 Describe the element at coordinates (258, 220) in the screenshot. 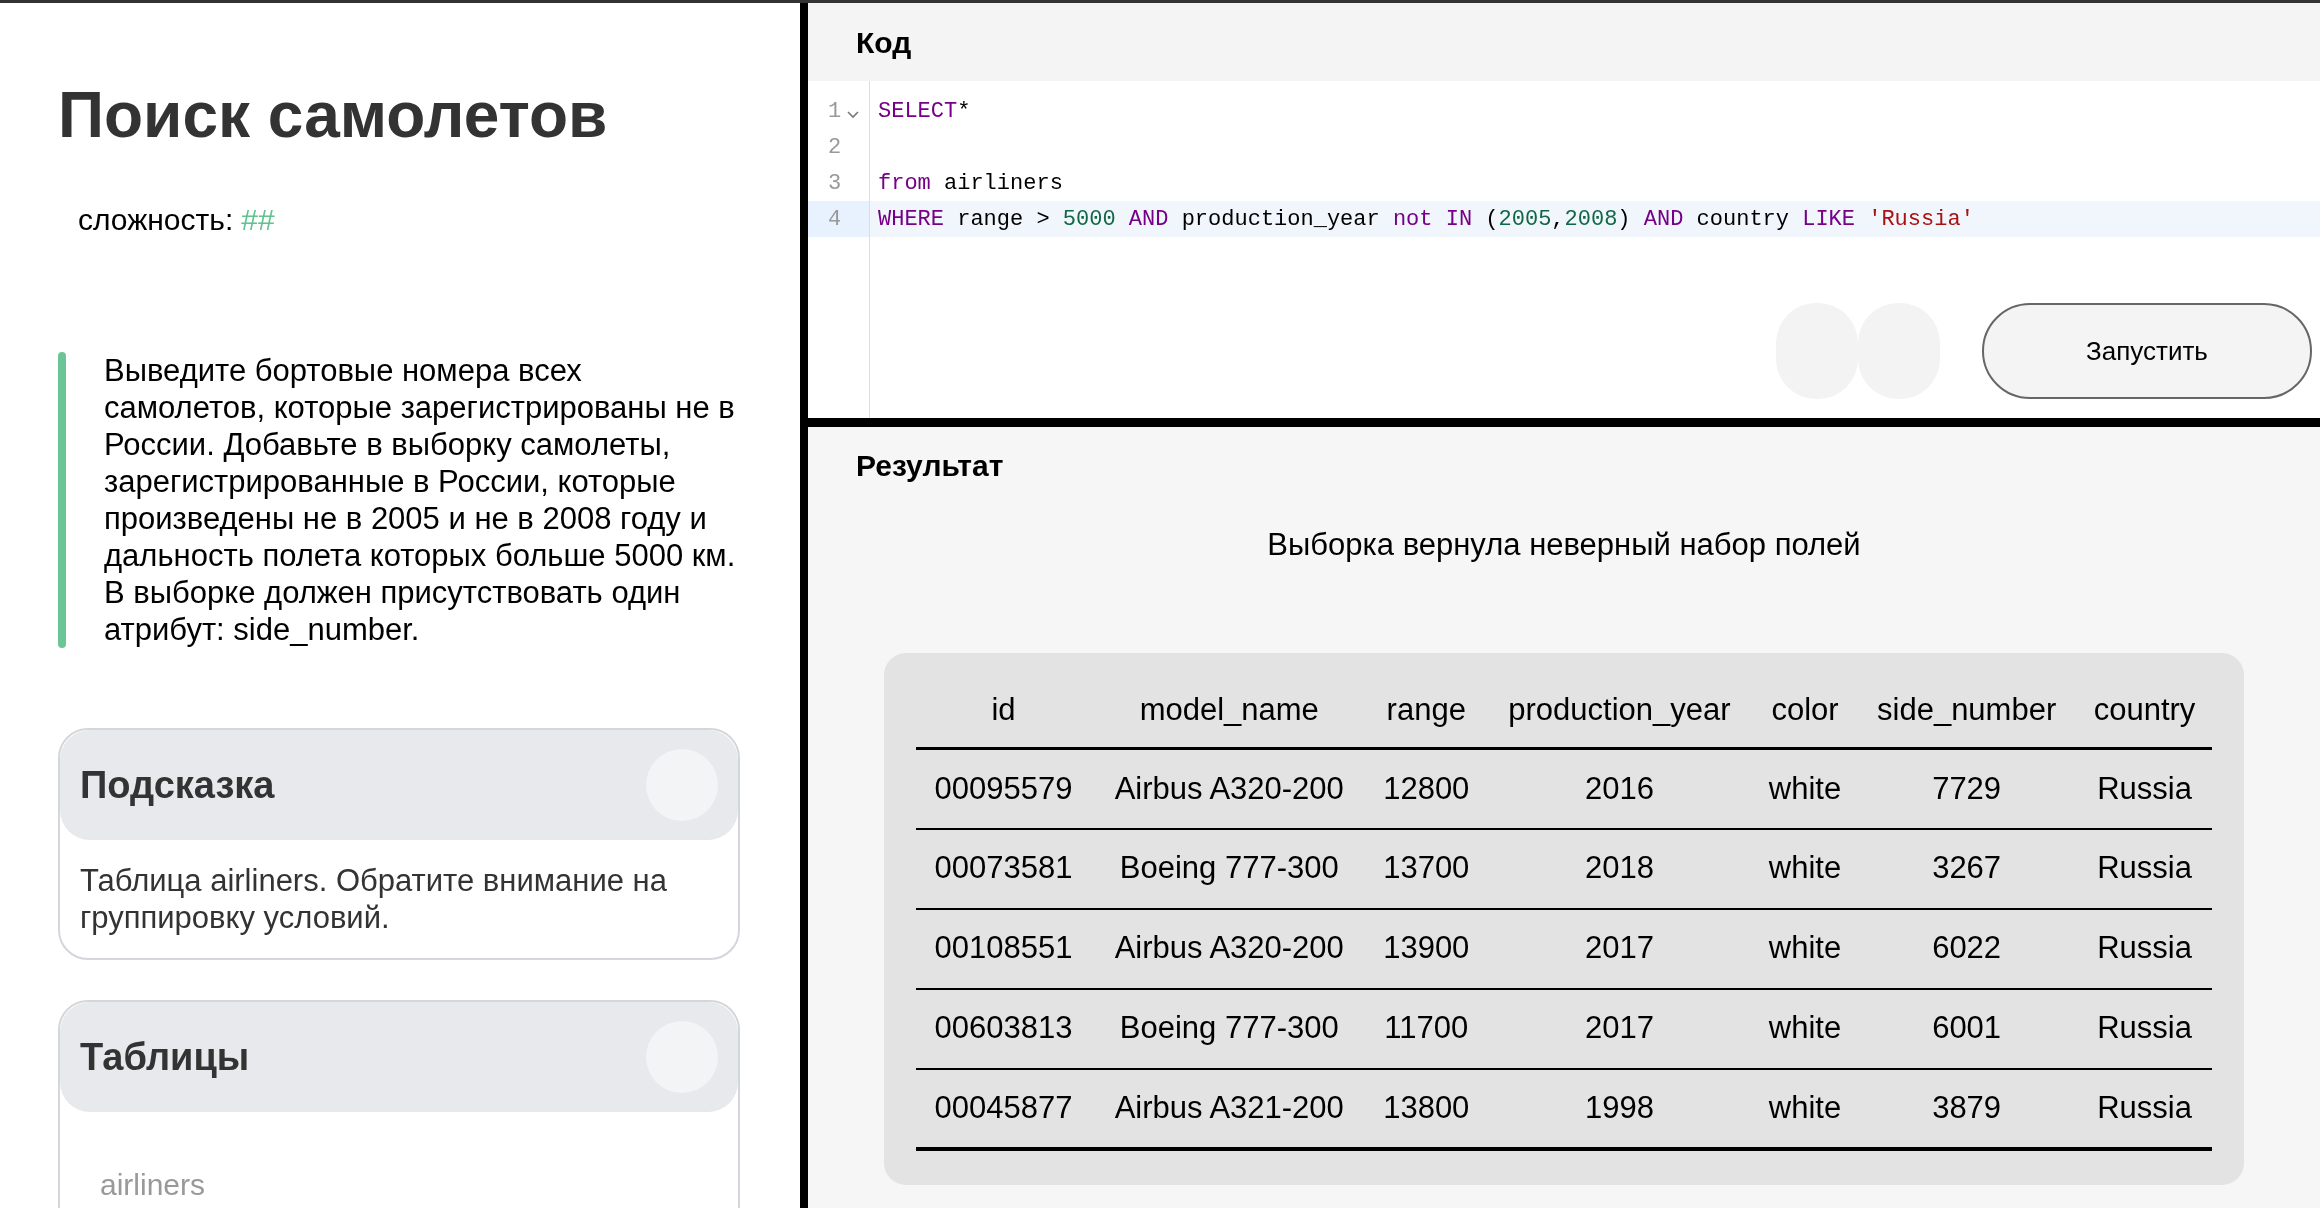

I see `difficulty-marks: ##` at that location.